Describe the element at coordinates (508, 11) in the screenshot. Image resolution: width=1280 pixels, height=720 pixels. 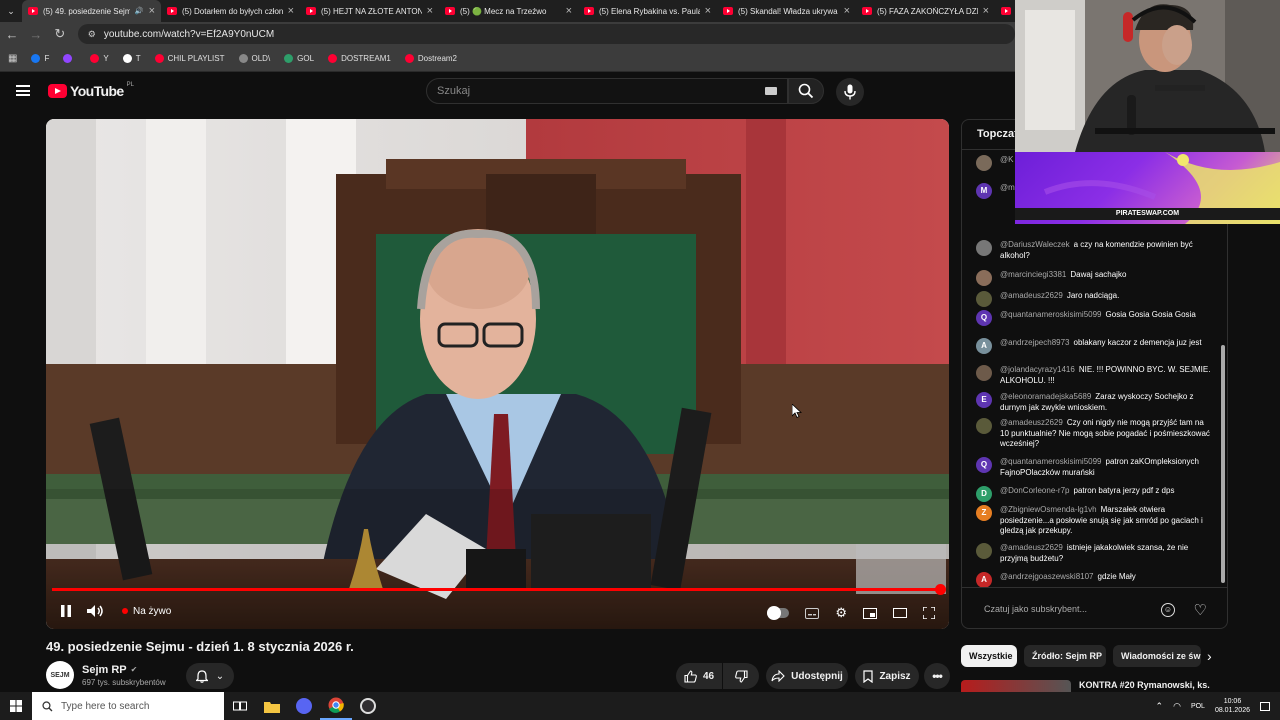
I see `browser-tab: (5) 🟢 Mecz na Trzeźwo ×` at that location.